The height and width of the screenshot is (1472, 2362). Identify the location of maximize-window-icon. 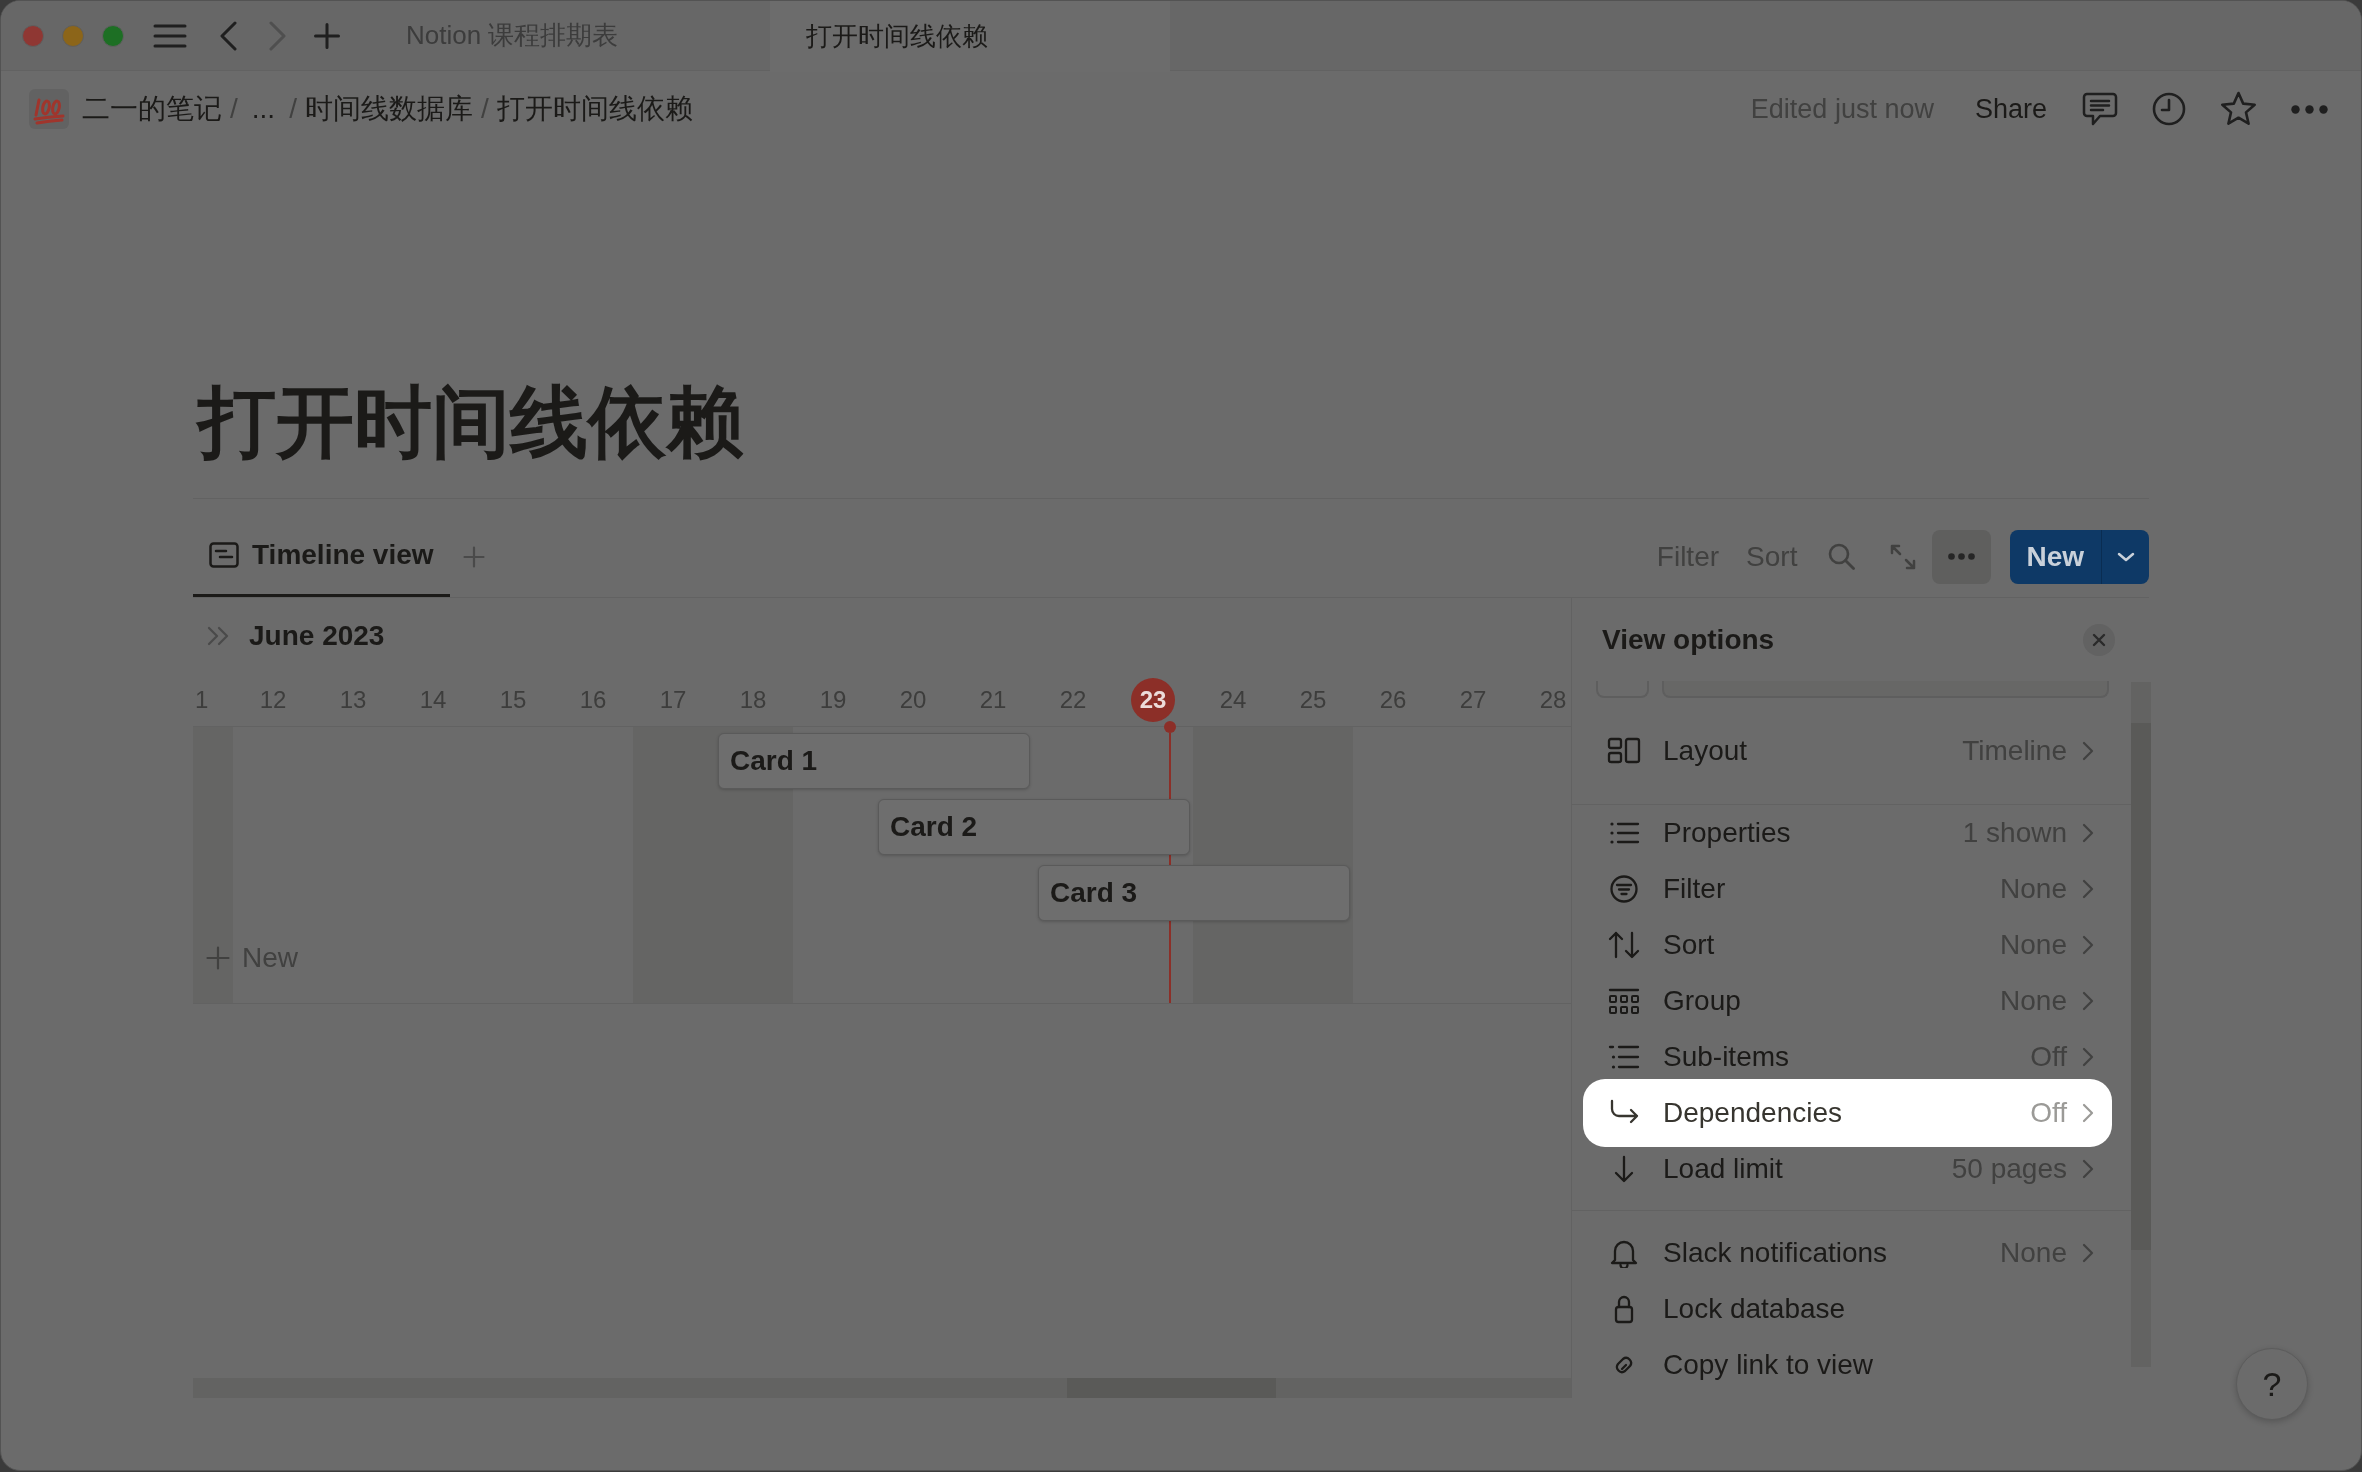
(113, 35).